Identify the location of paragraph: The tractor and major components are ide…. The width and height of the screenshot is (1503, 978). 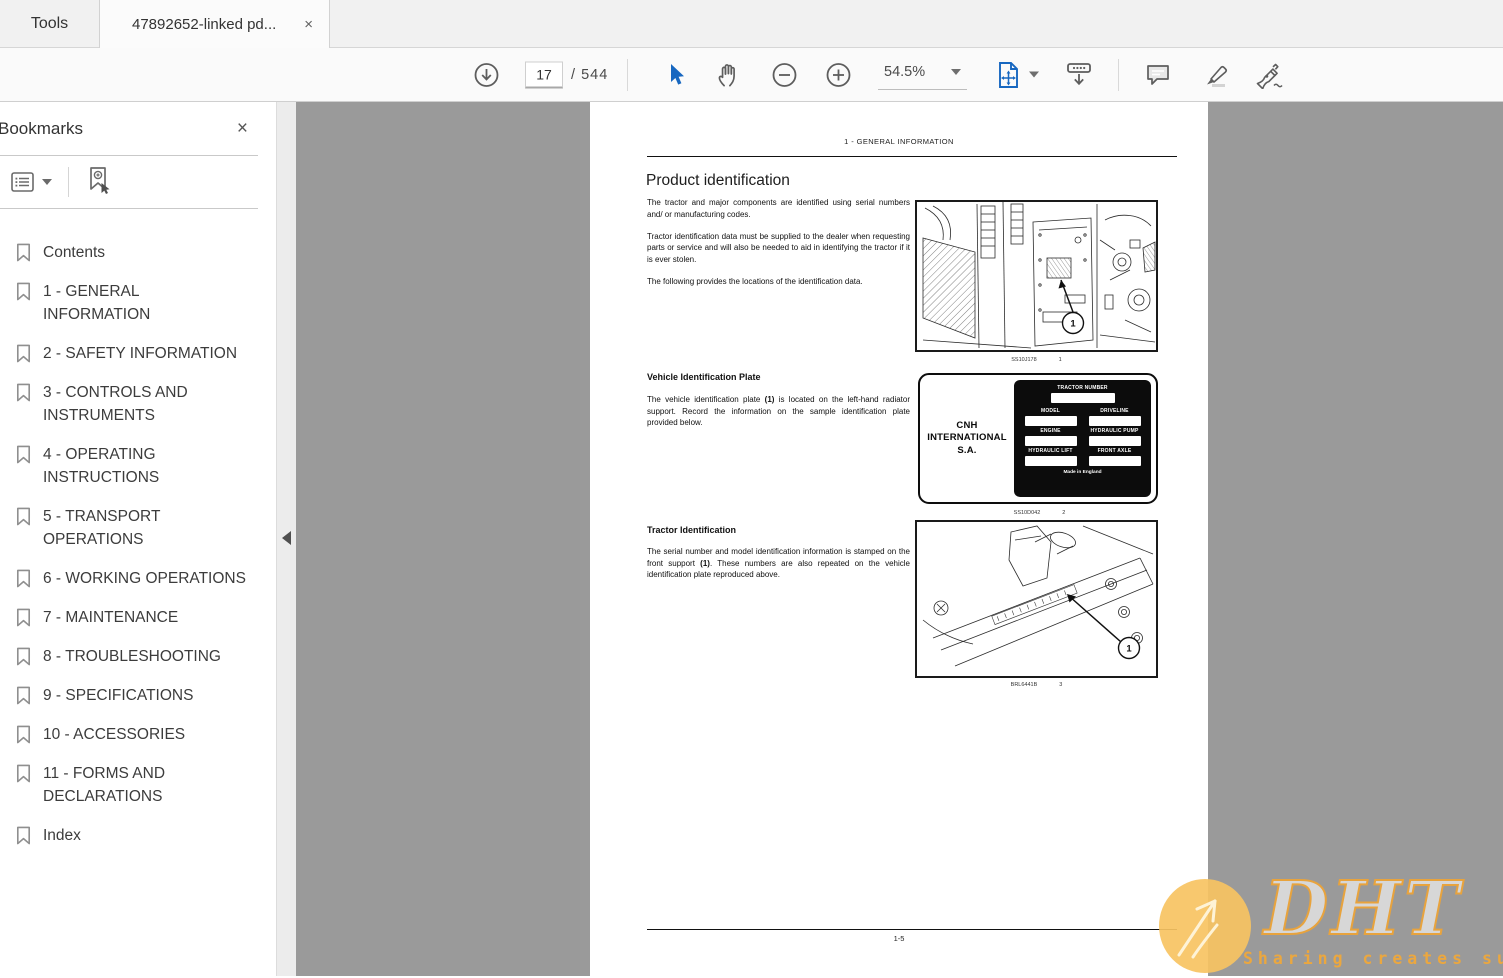
(778, 208).